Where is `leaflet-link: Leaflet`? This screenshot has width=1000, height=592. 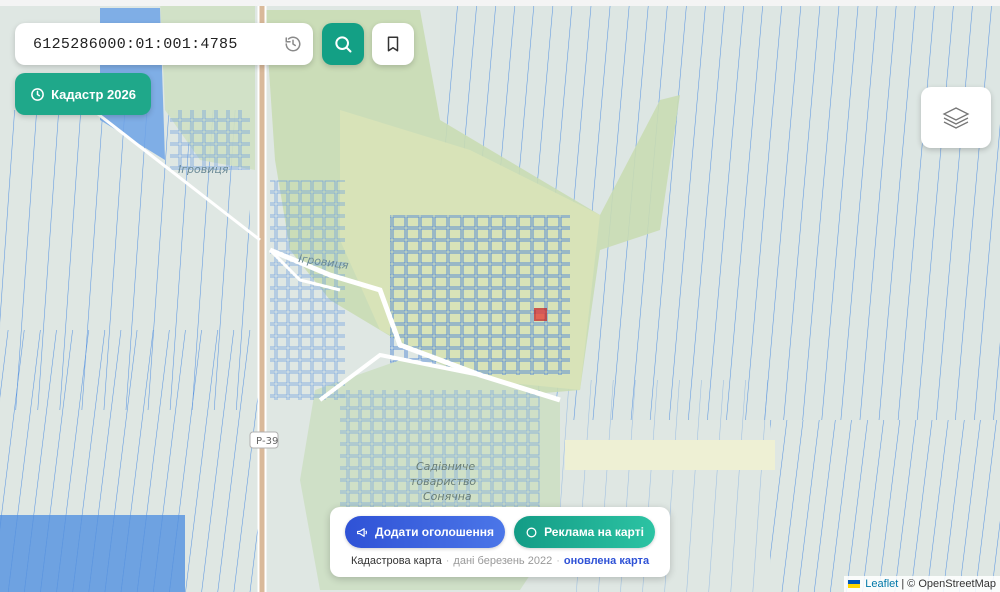 leaflet-link: Leaflet is located at coordinates (881, 584).